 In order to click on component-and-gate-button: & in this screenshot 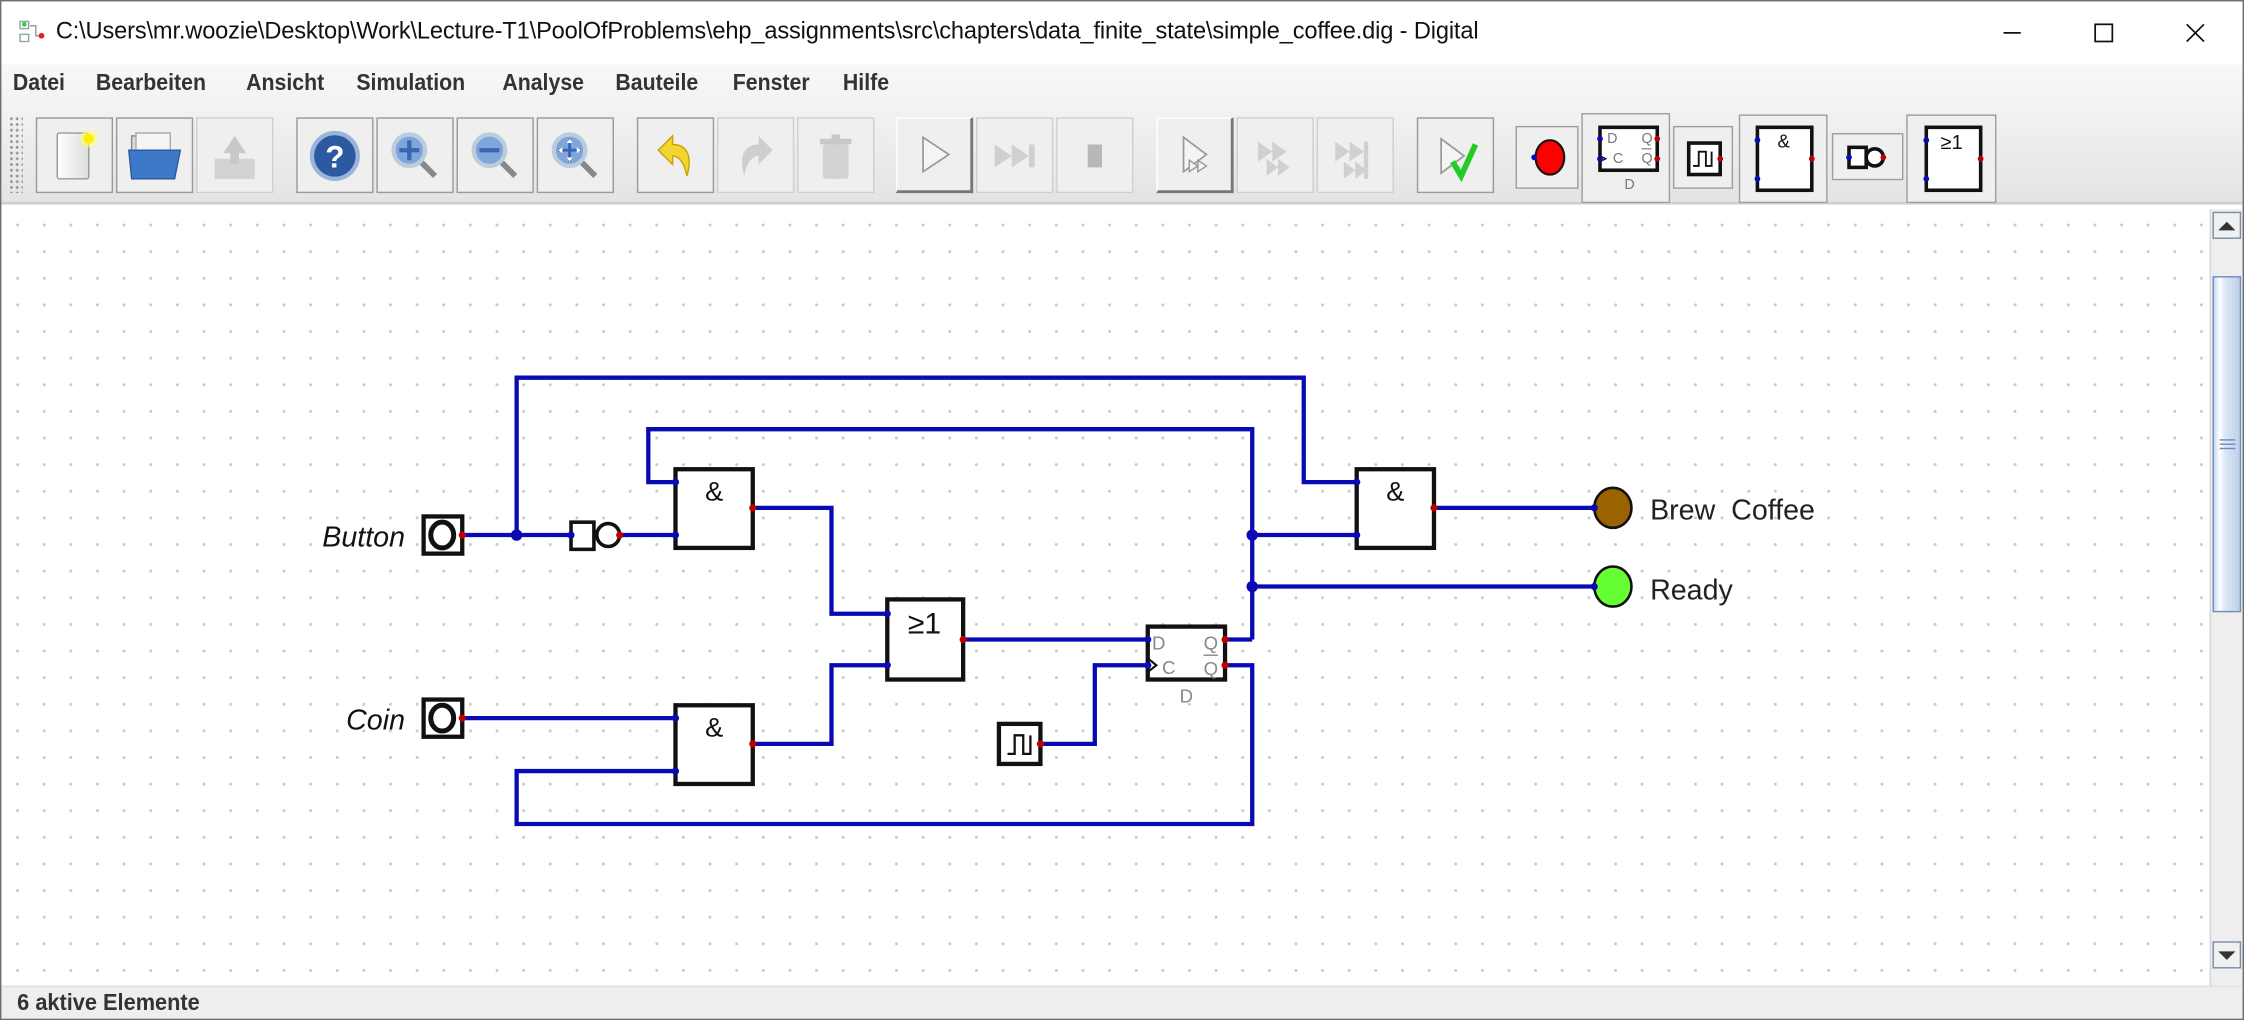, I will do `click(1783, 159)`.